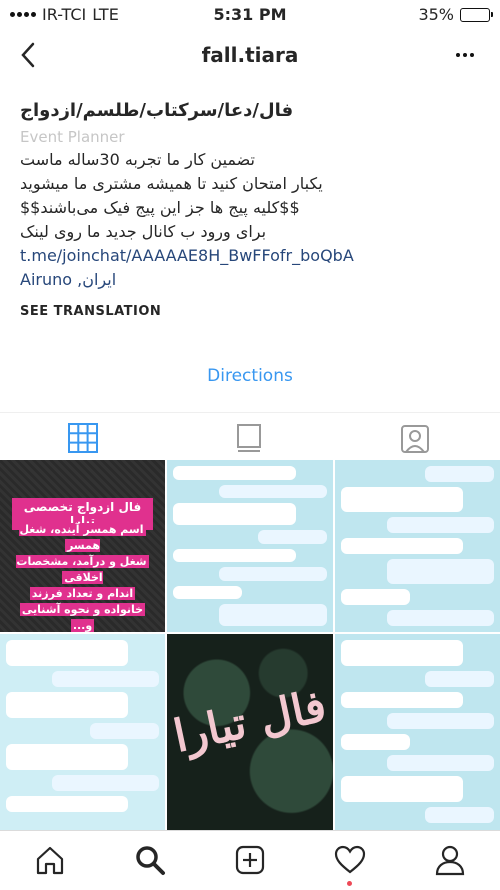 The height and width of the screenshot is (890, 500). I want to click on notification-dot, so click(349, 883).